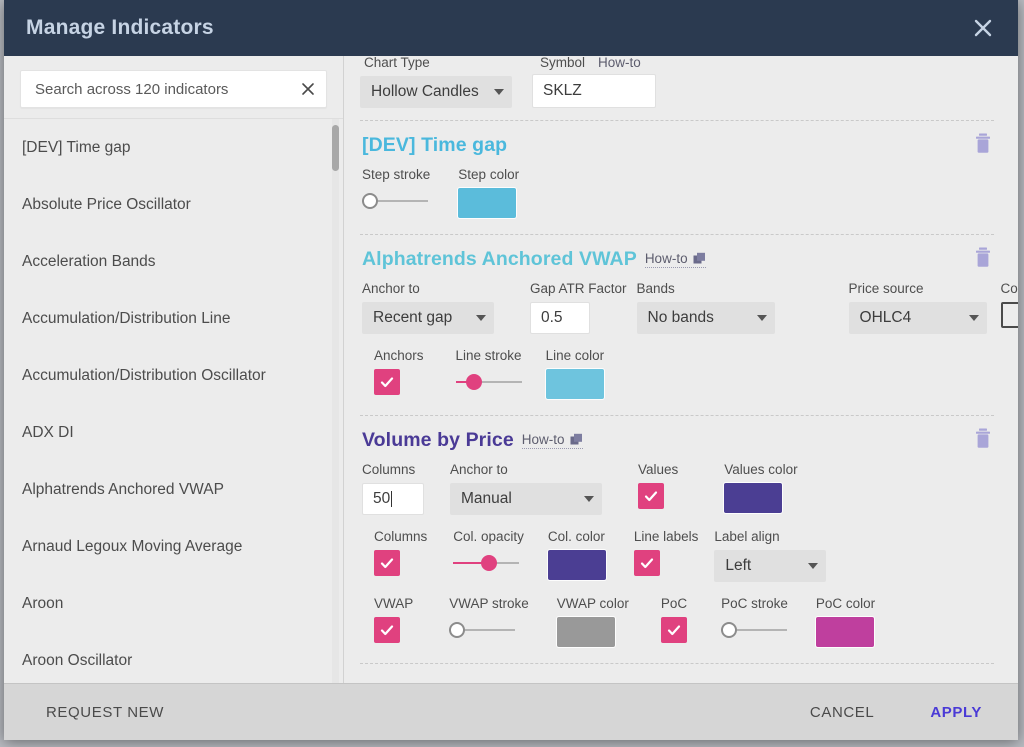  What do you see at coordinates (585, 632) in the screenshot?
I see `color-swatch-vwap-color` at bounding box center [585, 632].